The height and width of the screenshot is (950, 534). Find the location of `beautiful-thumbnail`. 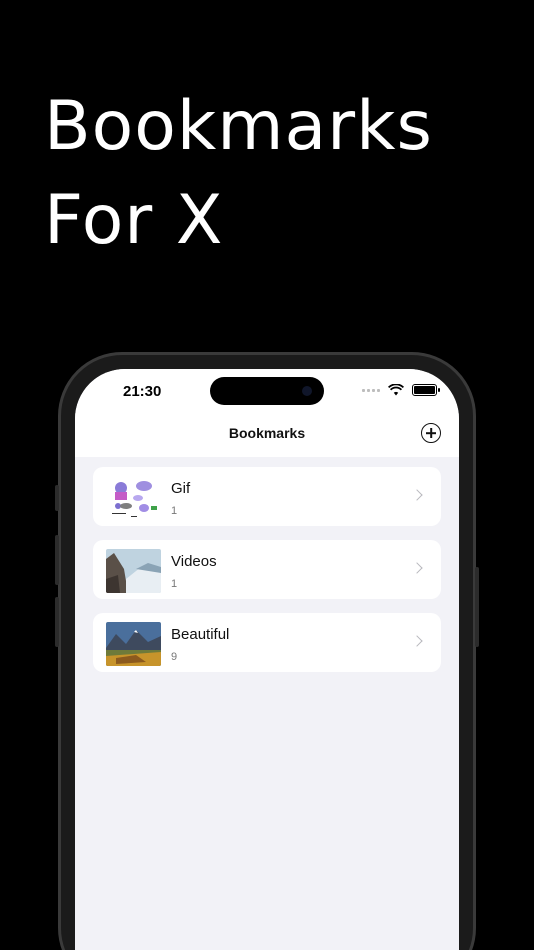

beautiful-thumbnail is located at coordinates (133, 644).